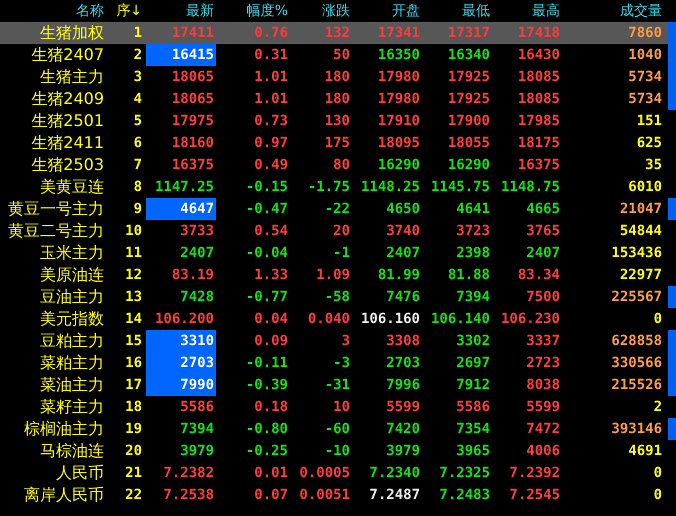  What do you see at coordinates (403, 209) in the screenshot?
I see `table-cell-text: 4650` at bounding box center [403, 209].